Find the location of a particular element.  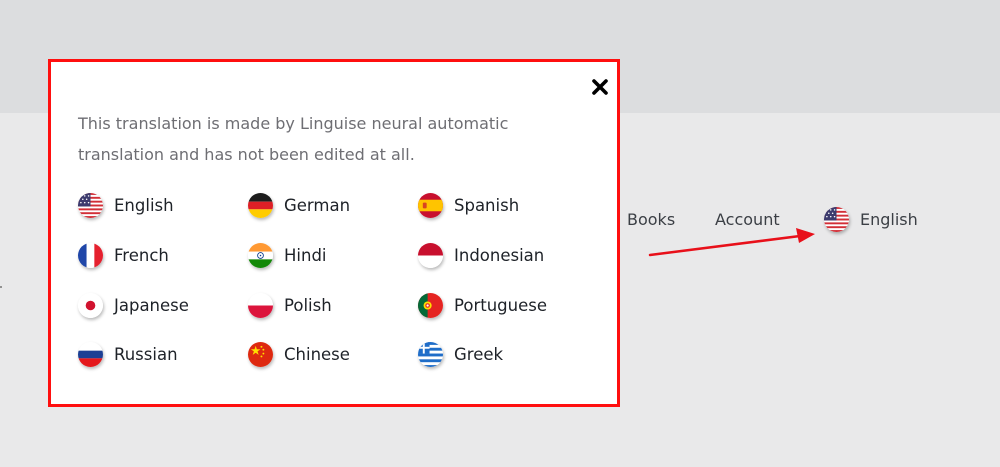

russia-flag-icon is located at coordinates (90, 354).